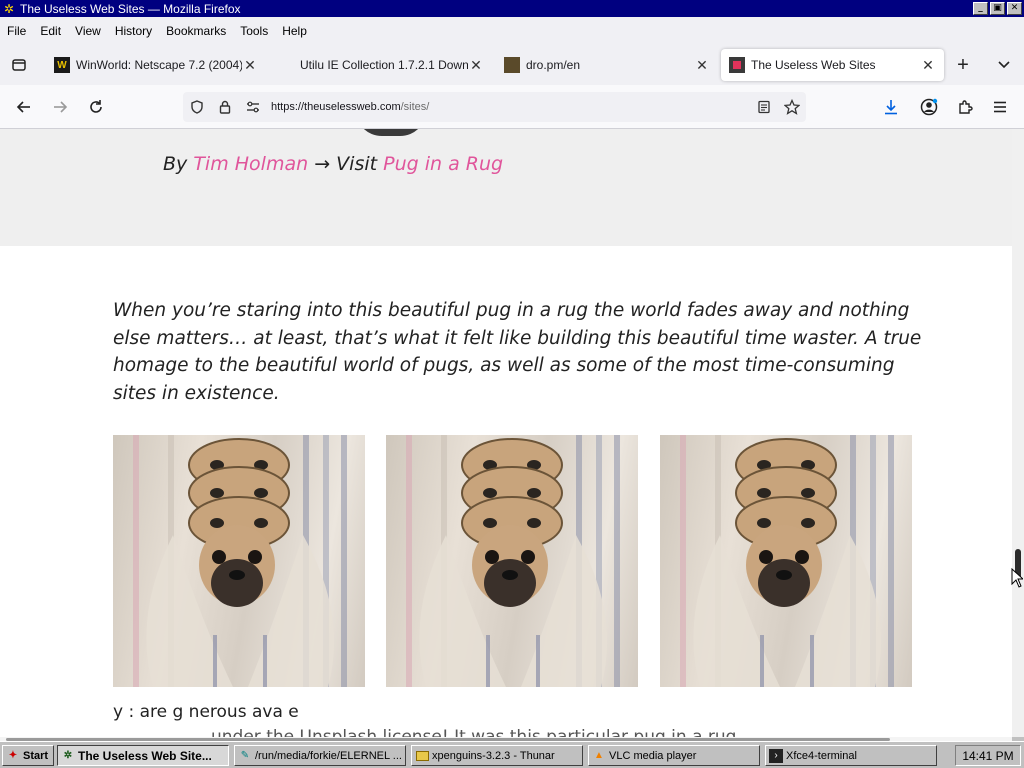 This screenshot has height=768, width=1024. I want to click on menu-file: File, so click(16, 31).